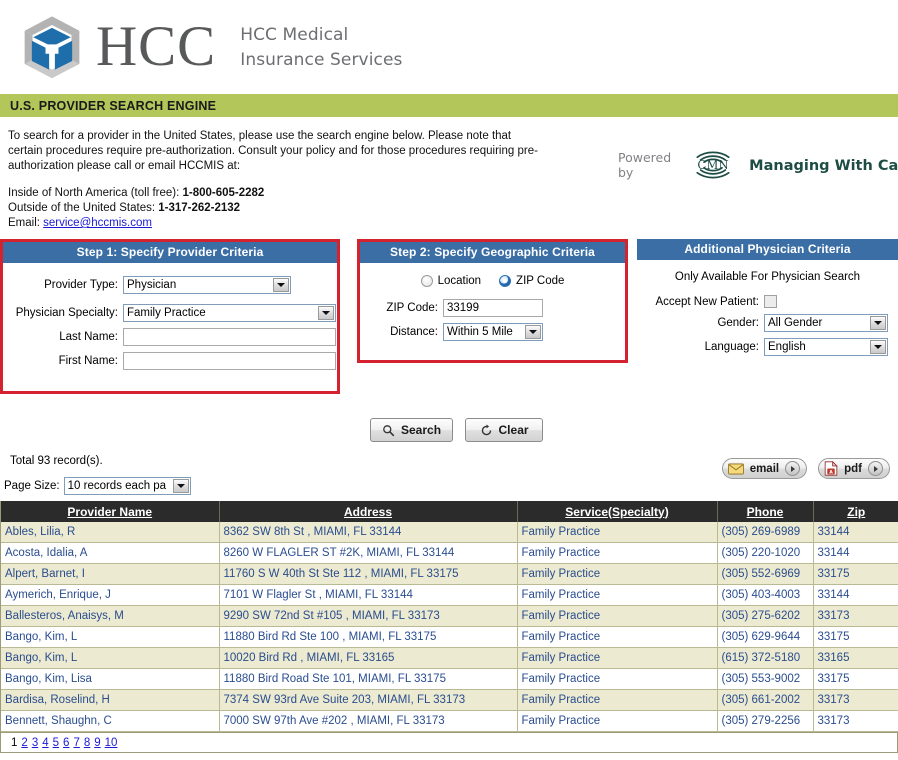 The width and height of the screenshot is (898, 760). What do you see at coordinates (426, 281) in the screenshot?
I see `radio-location-icon` at bounding box center [426, 281].